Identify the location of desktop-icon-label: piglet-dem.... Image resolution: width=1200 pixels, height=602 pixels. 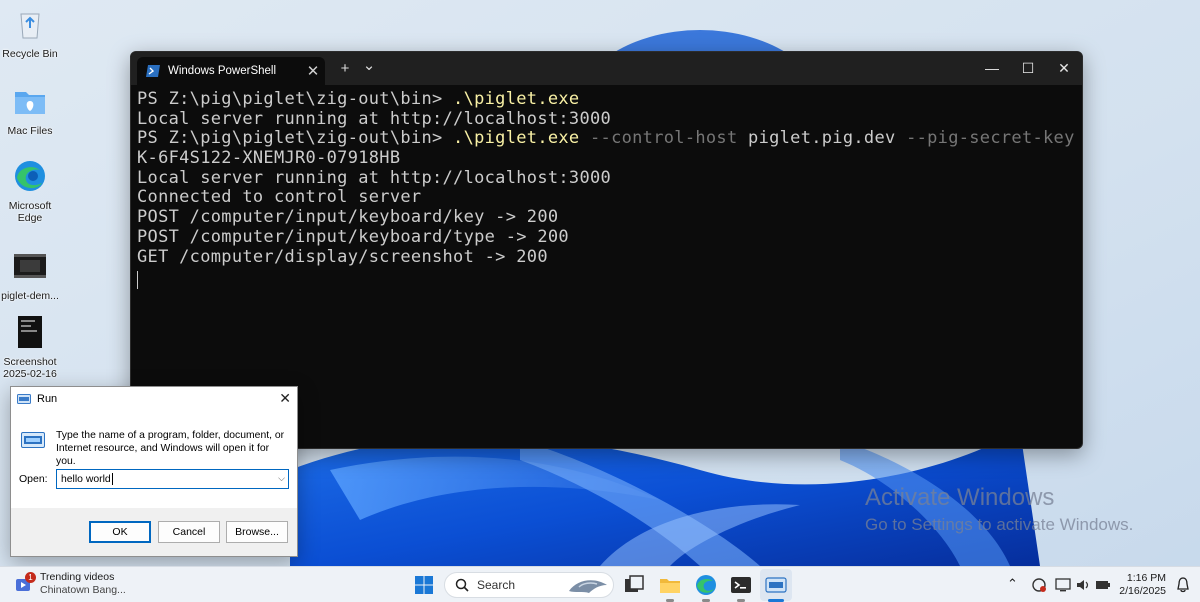
(30, 296).